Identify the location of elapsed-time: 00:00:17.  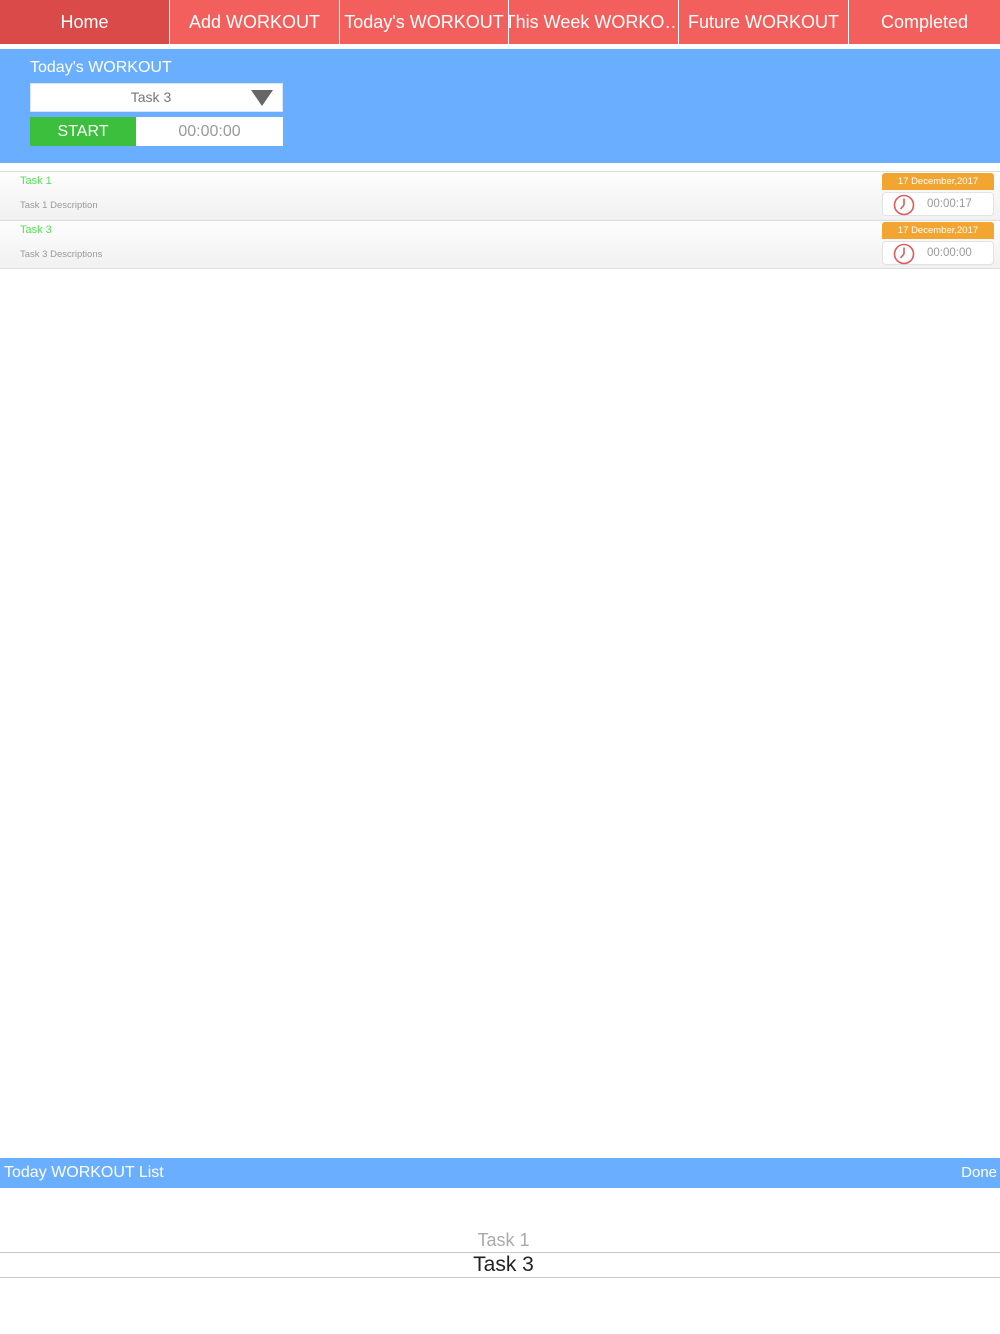
(949, 204).